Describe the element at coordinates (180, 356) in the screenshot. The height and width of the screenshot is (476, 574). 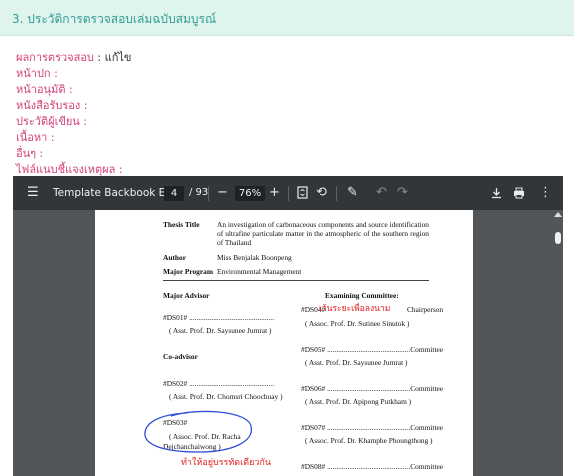
I see `co-advisor-heading: Co-advisor` at that location.